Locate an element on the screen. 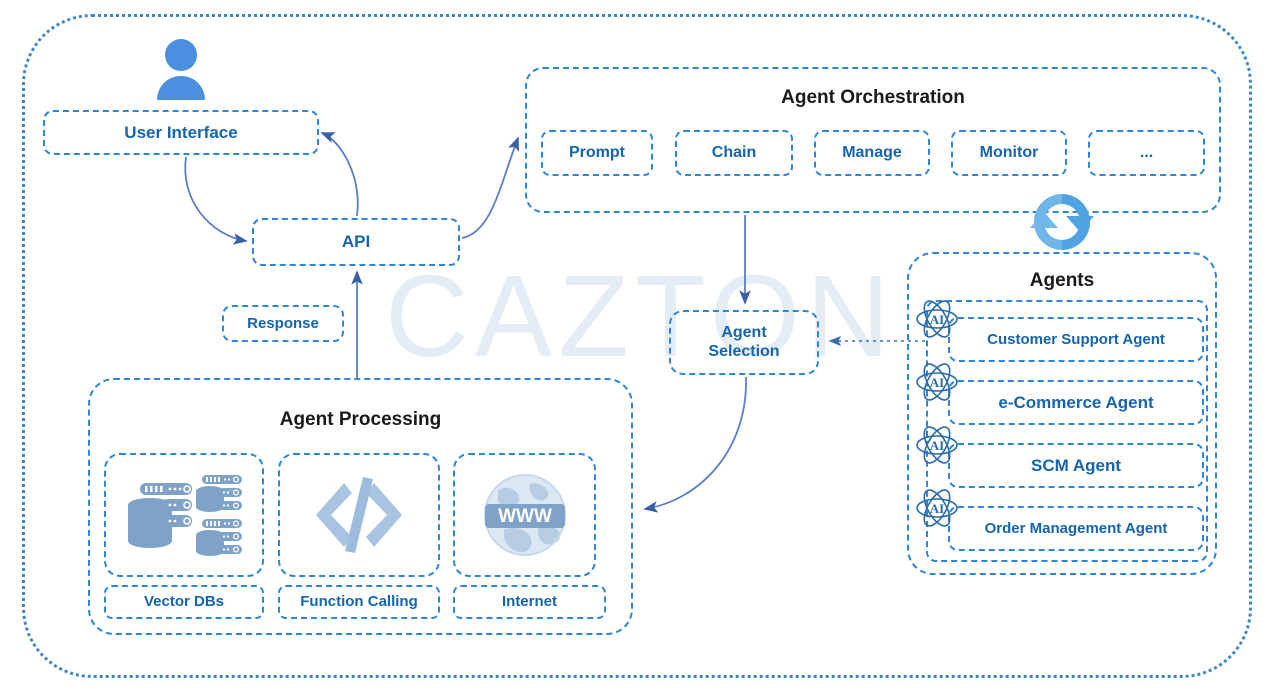 Image resolution: width=1280 pixels, height=693 pixels. user-avatar-icon is located at coordinates (181, 69).